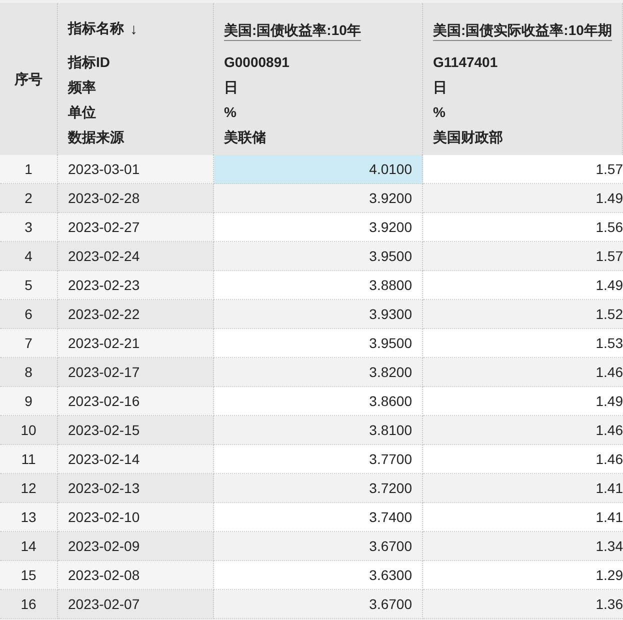  Describe the element at coordinates (318, 401) in the screenshot. I see `table-cell: 3.8600` at that location.